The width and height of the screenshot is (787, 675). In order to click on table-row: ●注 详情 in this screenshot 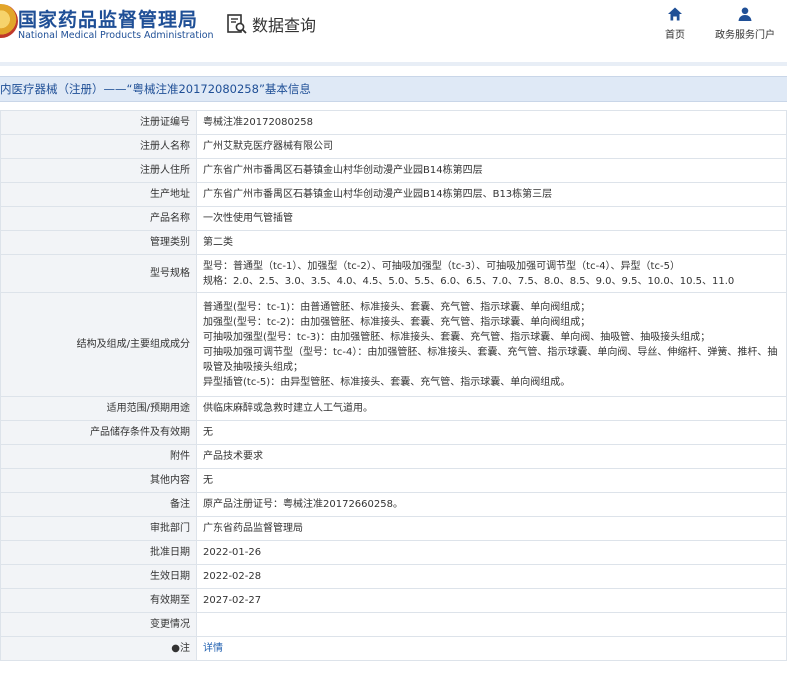, I will do `click(393, 648)`.